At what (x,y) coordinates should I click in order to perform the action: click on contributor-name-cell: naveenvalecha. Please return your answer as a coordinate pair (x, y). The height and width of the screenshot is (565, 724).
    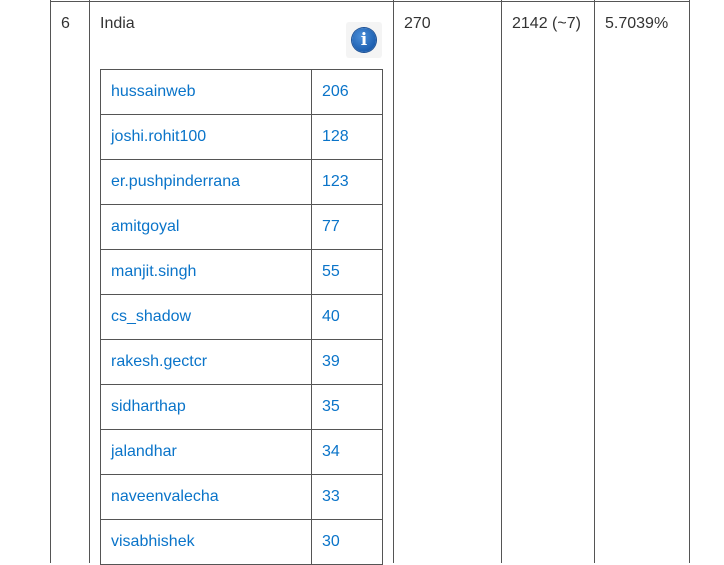
    Looking at the image, I should click on (206, 497).